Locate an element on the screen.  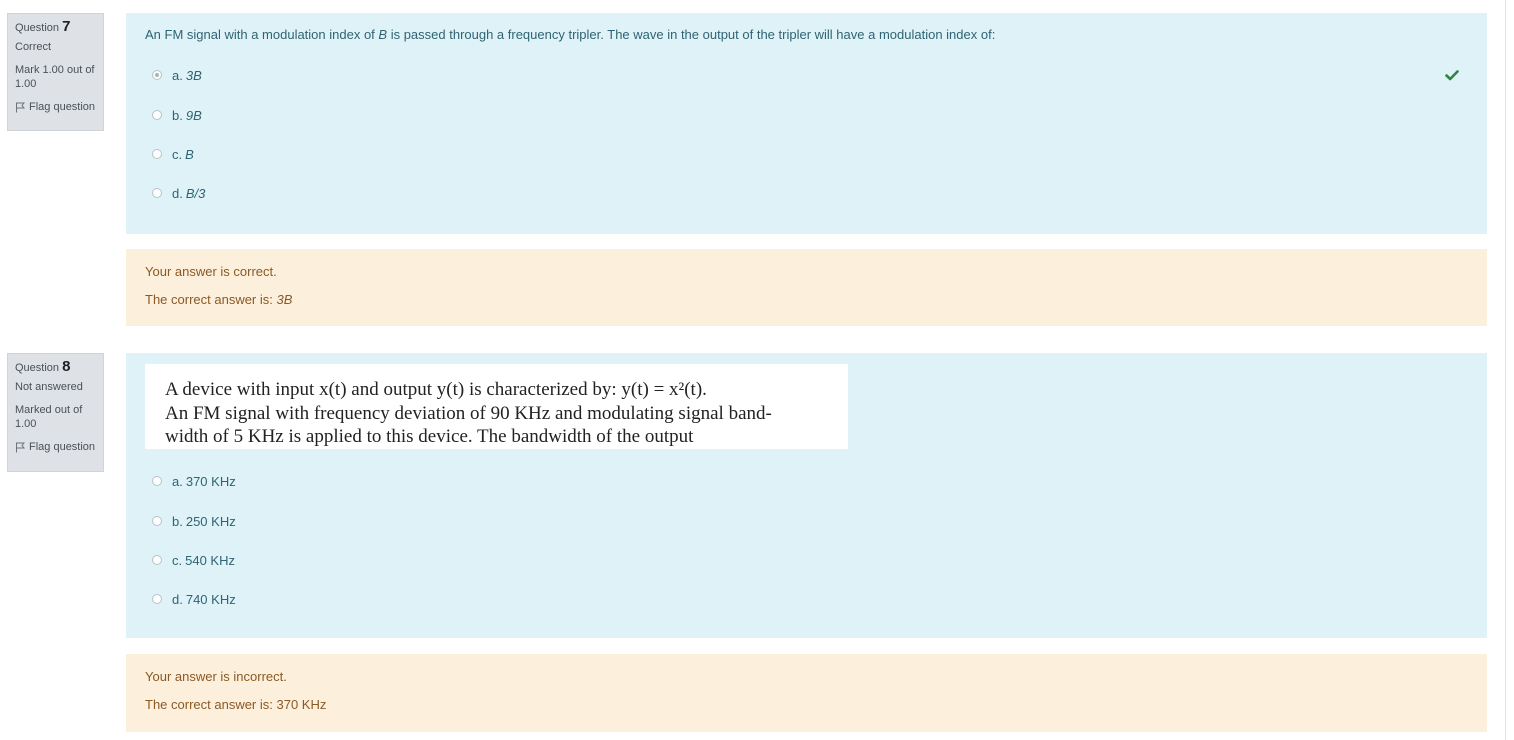
answer-option-c: c. 540 KHz is located at coordinates (193, 560).